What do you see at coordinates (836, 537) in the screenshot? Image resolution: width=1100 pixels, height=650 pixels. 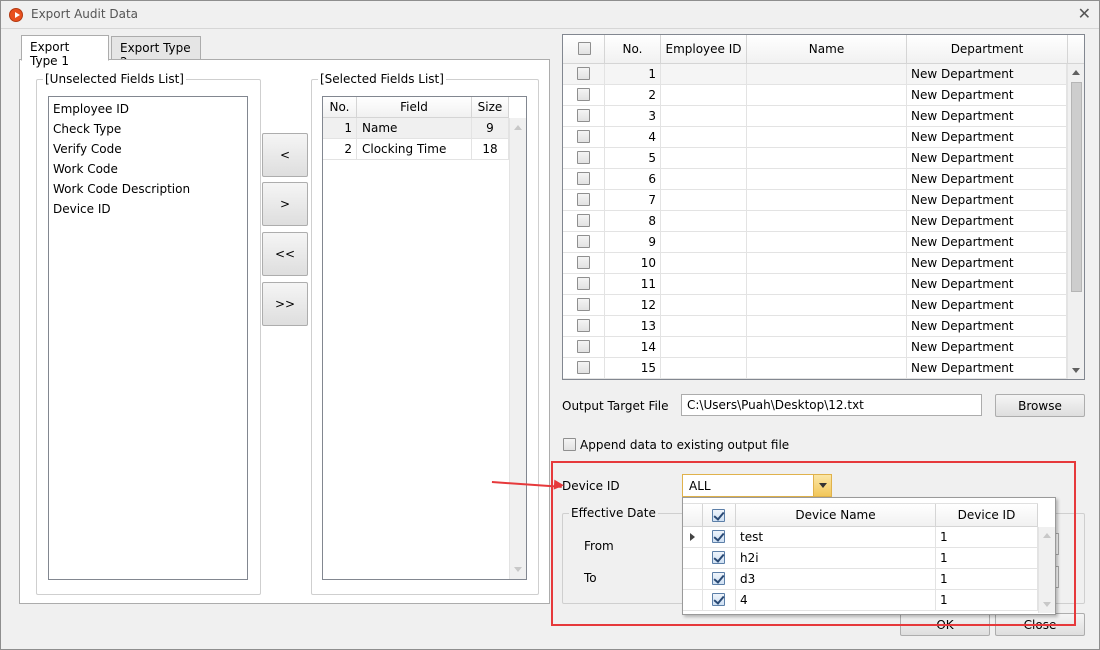 I see `cell-device-name: test` at bounding box center [836, 537].